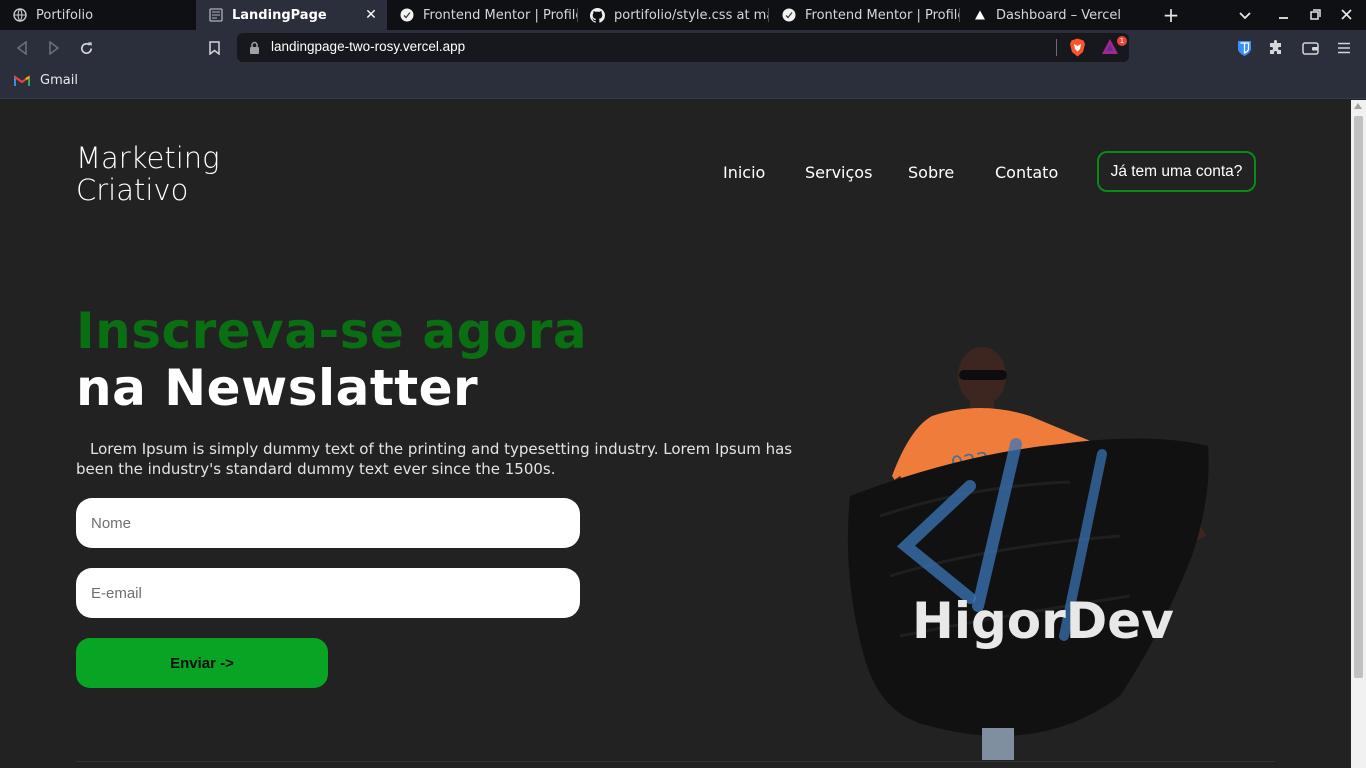 Image resolution: width=1366 pixels, height=768 pixels. What do you see at coordinates (1344, 48) in the screenshot?
I see `menu-icon` at bounding box center [1344, 48].